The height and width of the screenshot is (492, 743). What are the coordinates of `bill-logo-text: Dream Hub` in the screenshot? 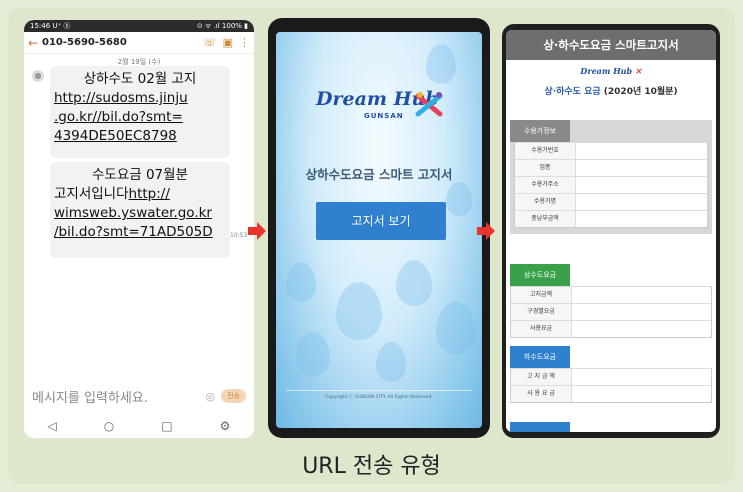 It's located at (606, 71).